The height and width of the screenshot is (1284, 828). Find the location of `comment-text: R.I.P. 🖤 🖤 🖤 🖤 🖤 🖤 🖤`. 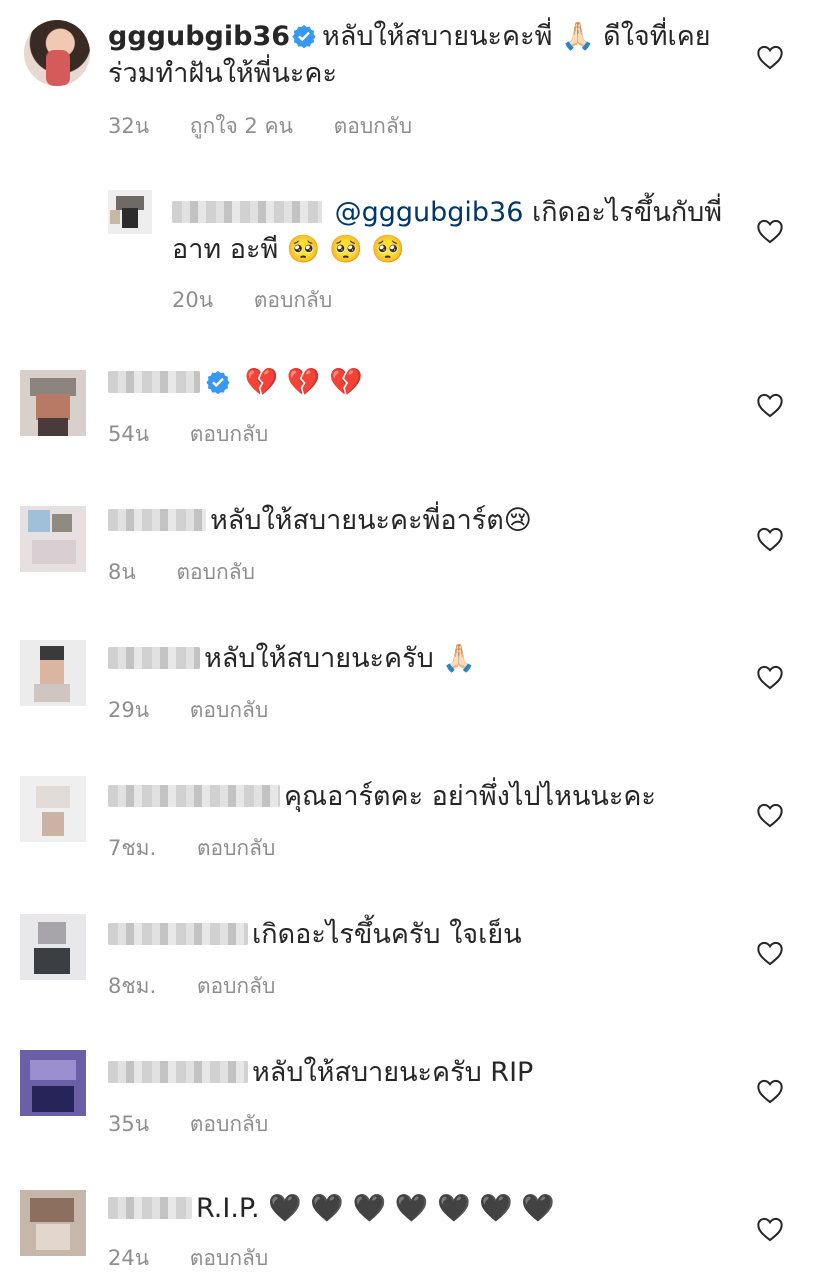

comment-text: R.I.P. 🖤 🖤 🖤 🖤 🖤 🖤 🖤 is located at coordinates (375, 1208).